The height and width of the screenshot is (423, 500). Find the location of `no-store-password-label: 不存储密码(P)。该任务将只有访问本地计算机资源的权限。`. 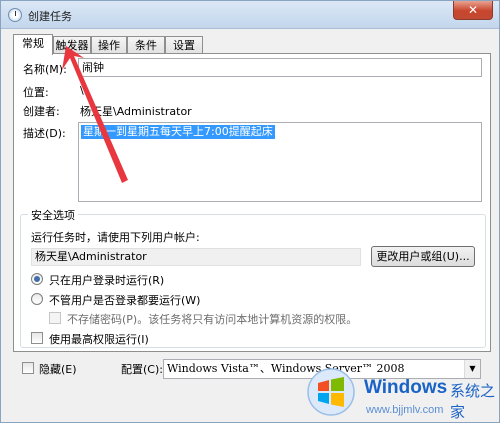

no-store-password-label: 不存储密码(P)。该任务将只有访问本地计算机资源的权限。 is located at coordinates (212, 319).